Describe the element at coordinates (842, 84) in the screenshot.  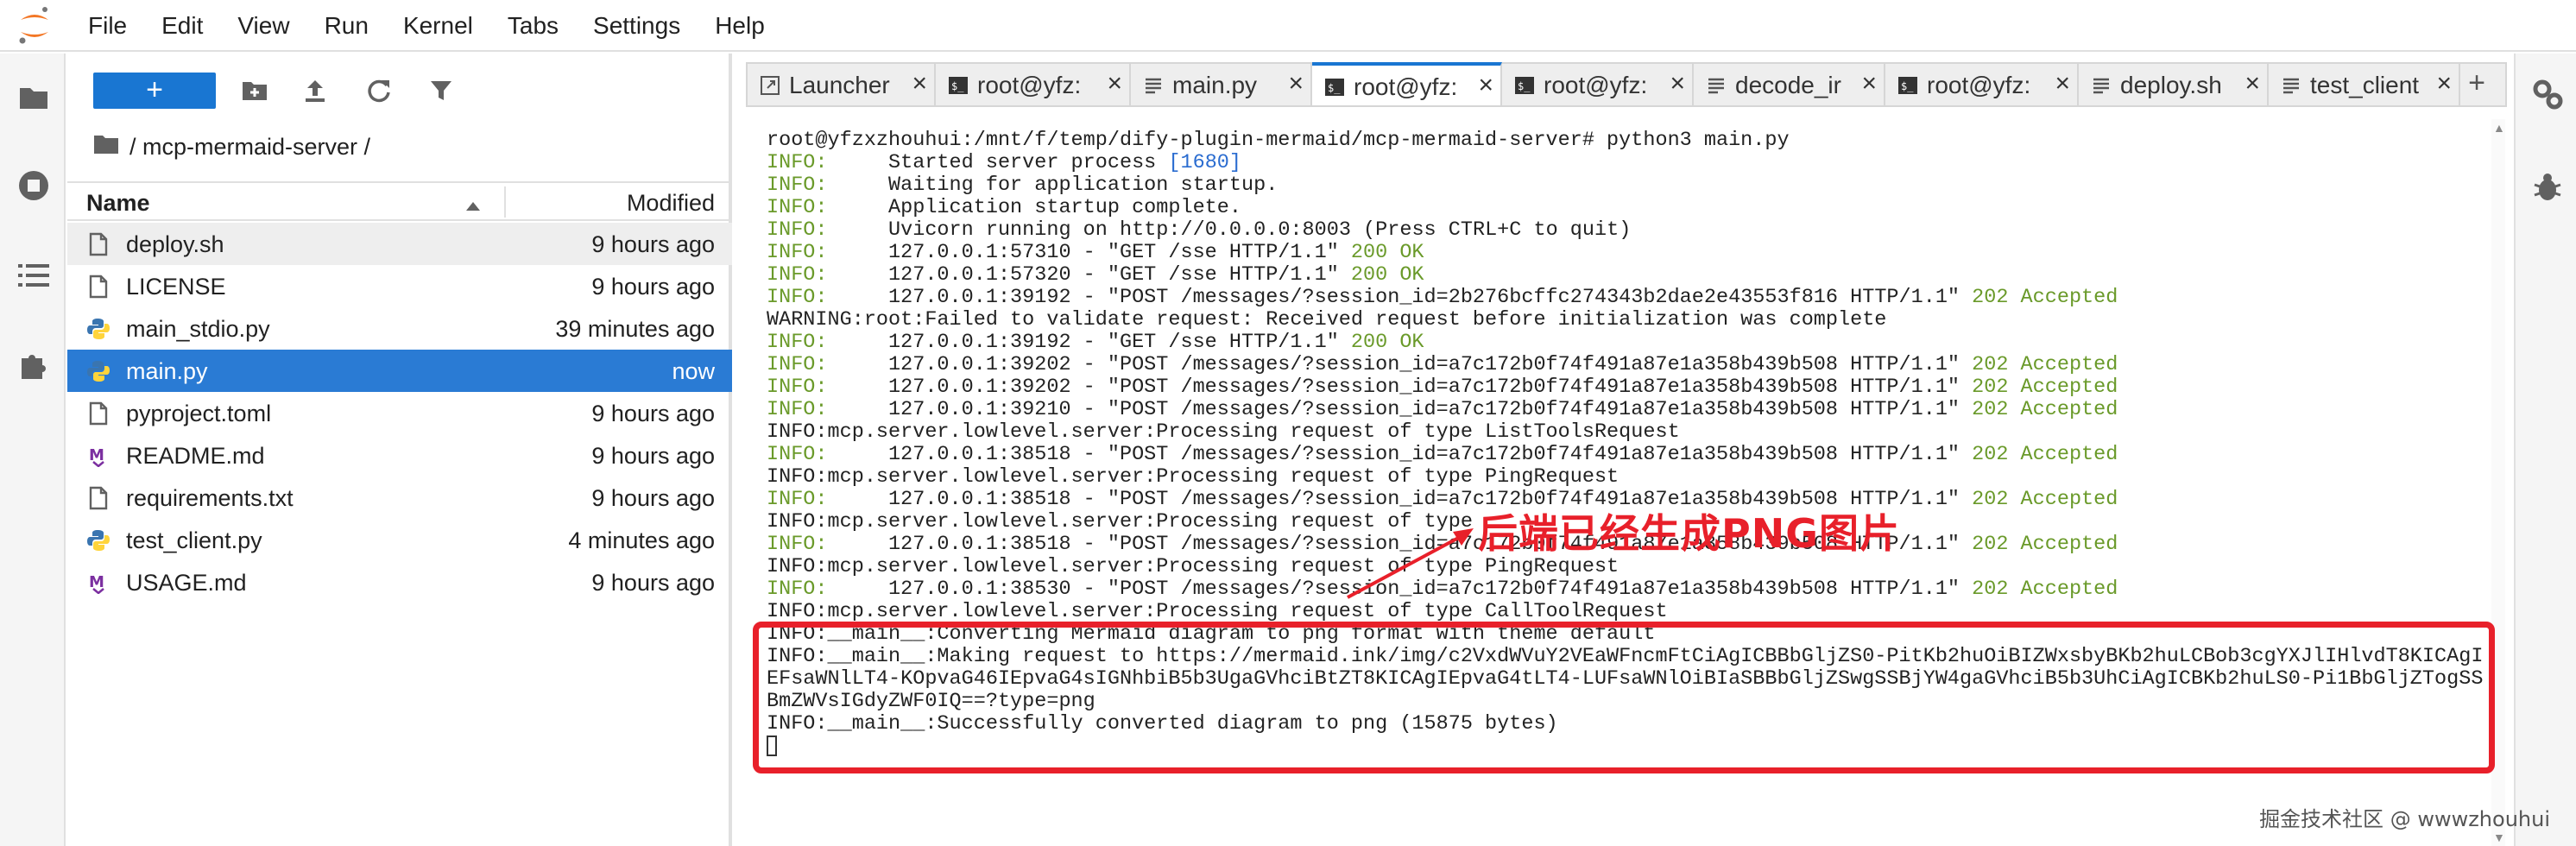
I see `tab-launcher: Launcher ×` at that location.